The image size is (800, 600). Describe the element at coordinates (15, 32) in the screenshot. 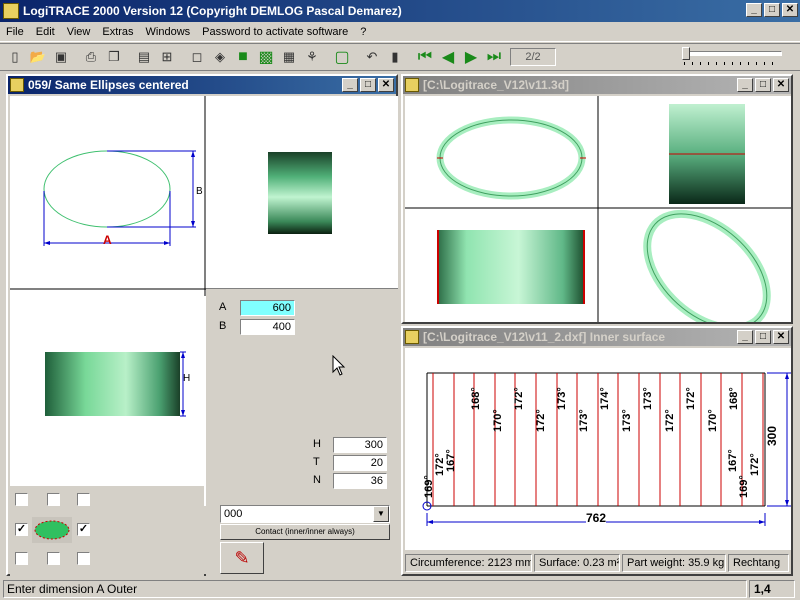

I see `menu-file: File` at that location.